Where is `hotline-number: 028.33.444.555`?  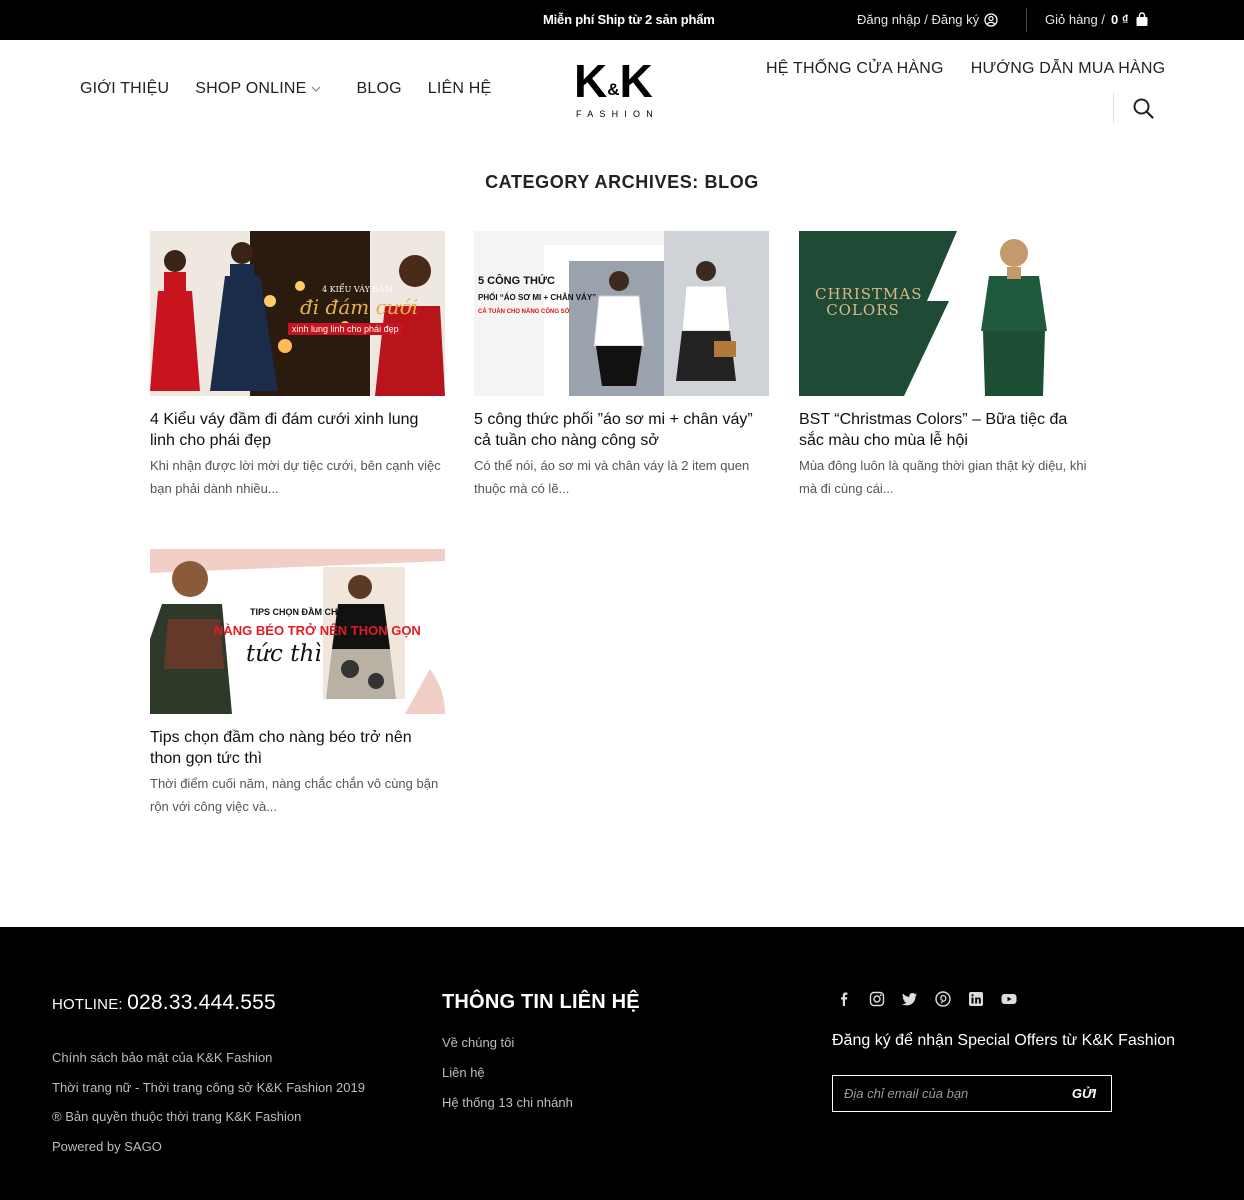 hotline-number: 028.33.444.555 is located at coordinates (201, 1002).